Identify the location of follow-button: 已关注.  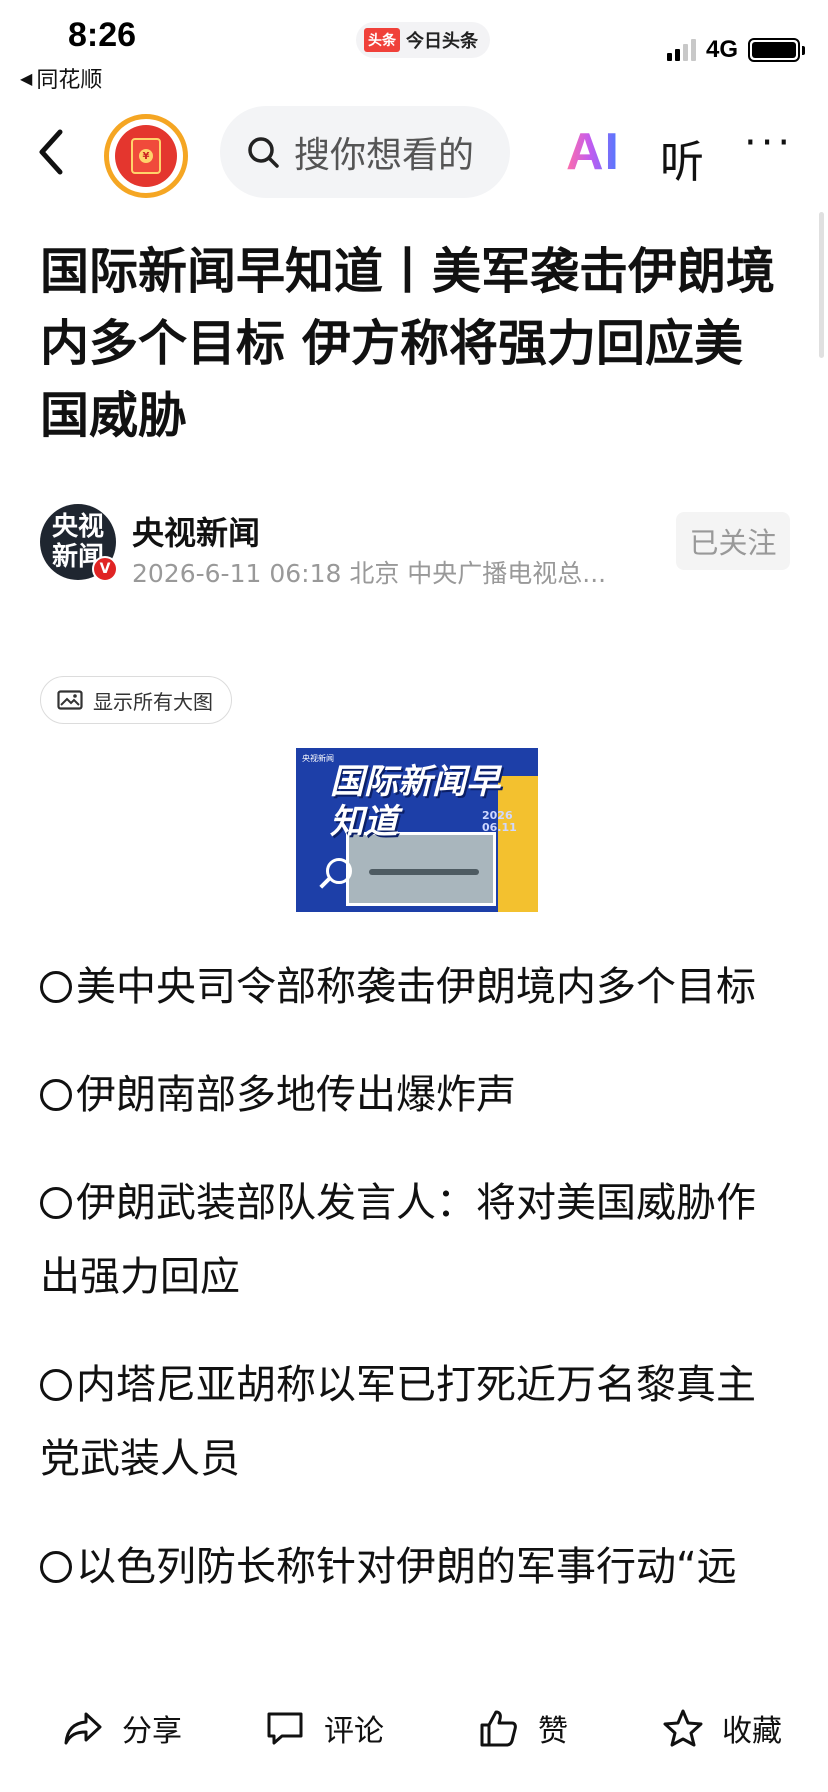
(733, 541).